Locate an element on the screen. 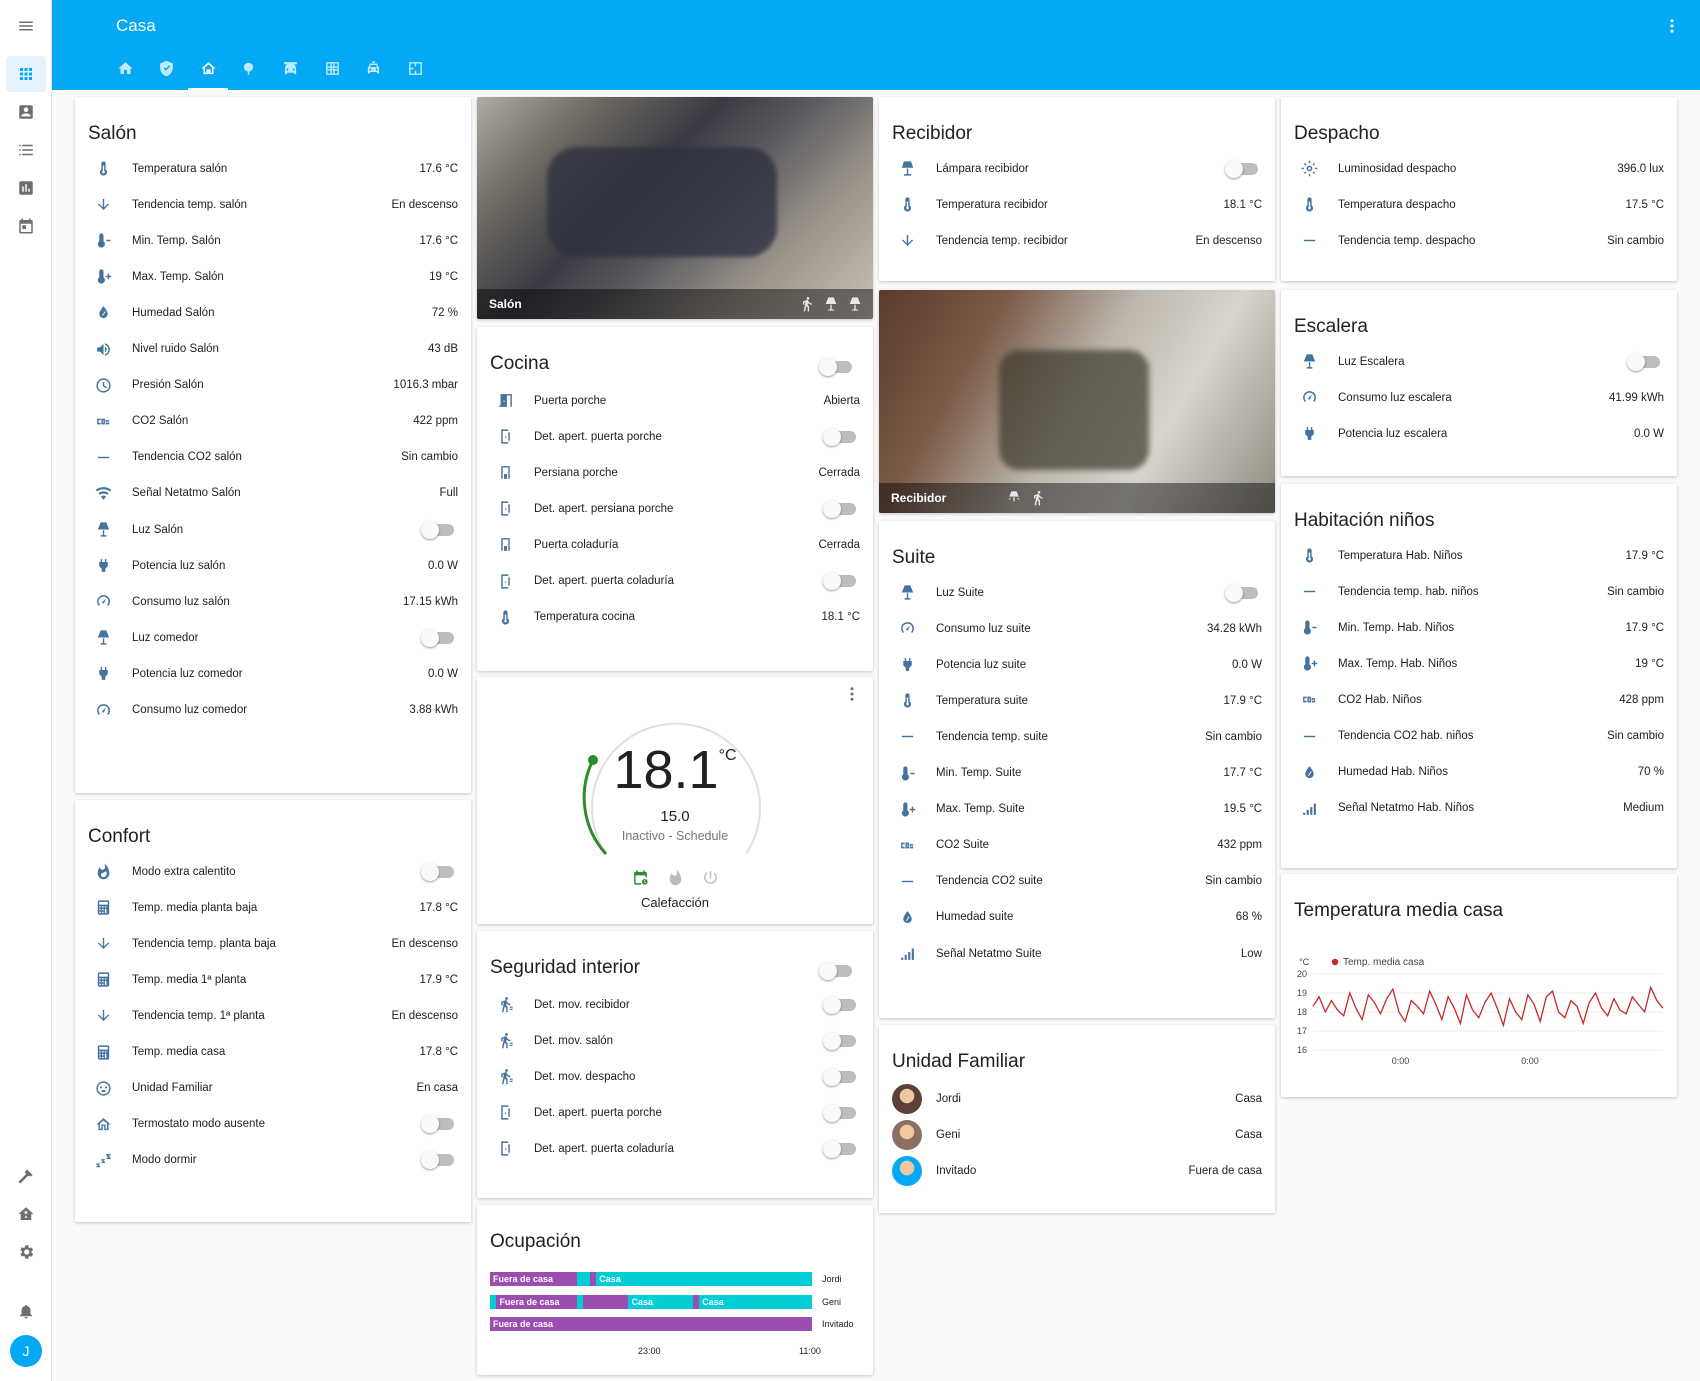 This screenshot has height=1381, width=1700. tab-car is located at coordinates (373, 73).